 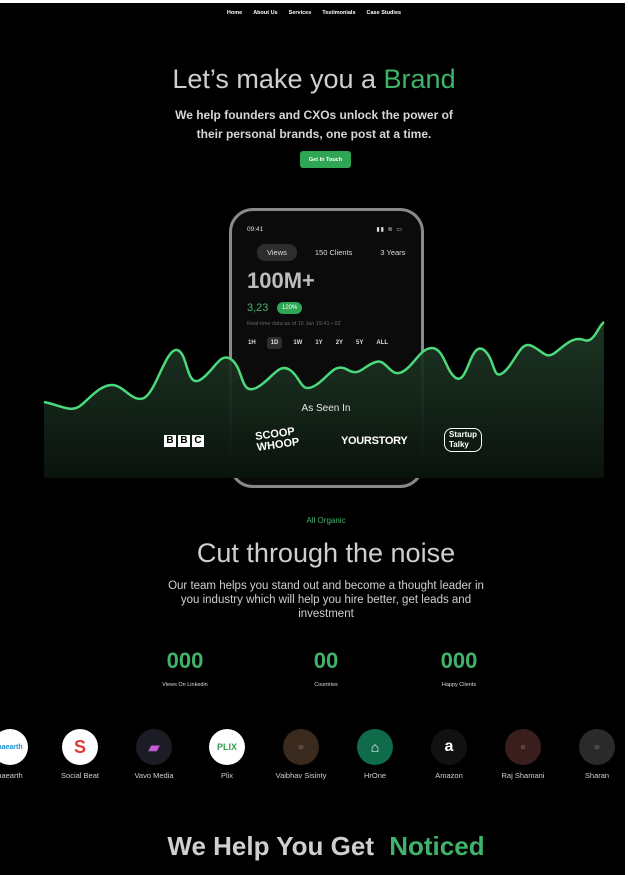 What do you see at coordinates (326, 685) in the screenshot?
I see `stat-countries-label: Countries` at bounding box center [326, 685].